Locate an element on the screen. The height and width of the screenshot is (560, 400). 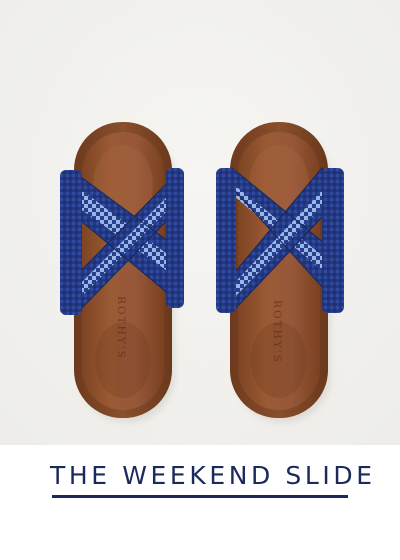
product-title: THE WEEKEND SLIDE is located at coordinates (213, 475).